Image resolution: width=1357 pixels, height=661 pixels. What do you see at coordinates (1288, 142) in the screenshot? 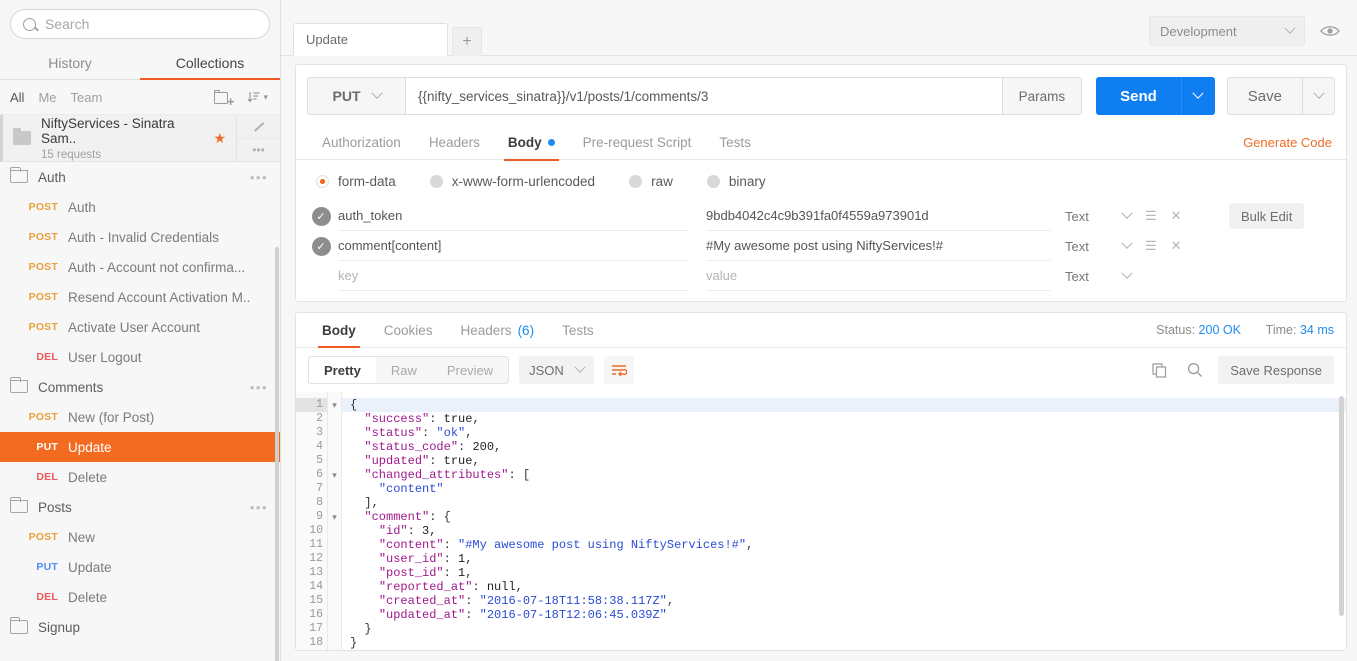
I see `generate-code-link: Generate Code` at bounding box center [1288, 142].